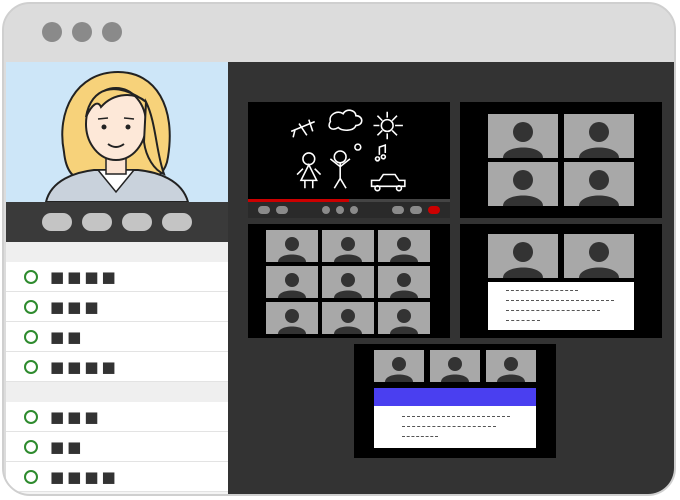 This screenshot has width=680, height=500. I want to click on record-button, so click(434, 210).